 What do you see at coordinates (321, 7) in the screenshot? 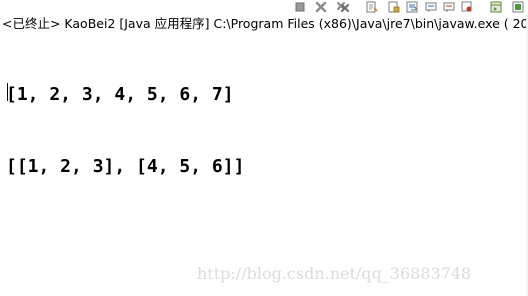
I see `remove-launch-icon` at bounding box center [321, 7].